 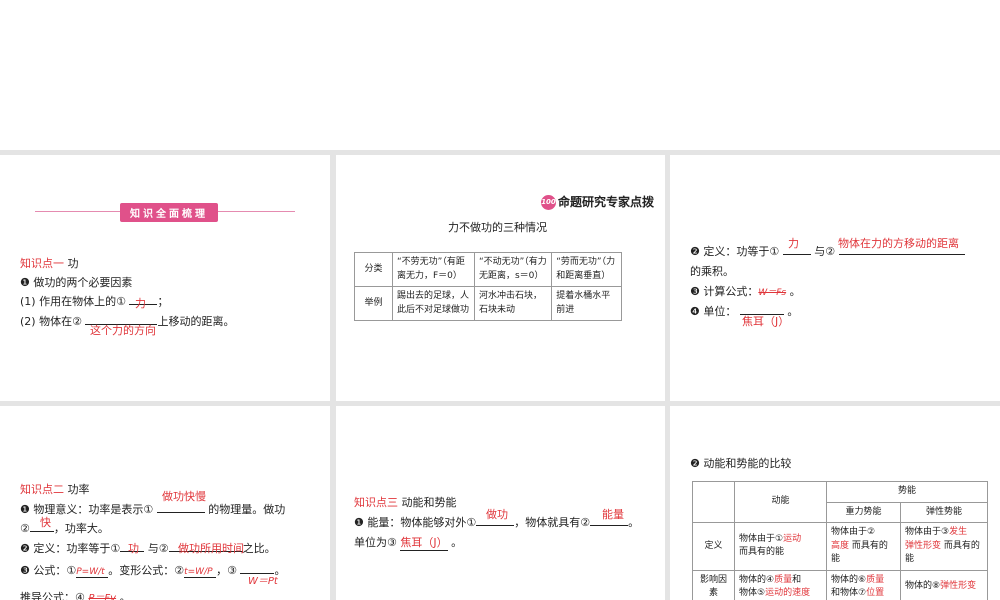 What do you see at coordinates (45, 522) in the screenshot?
I see `answer: 快` at bounding box center [45, 522].